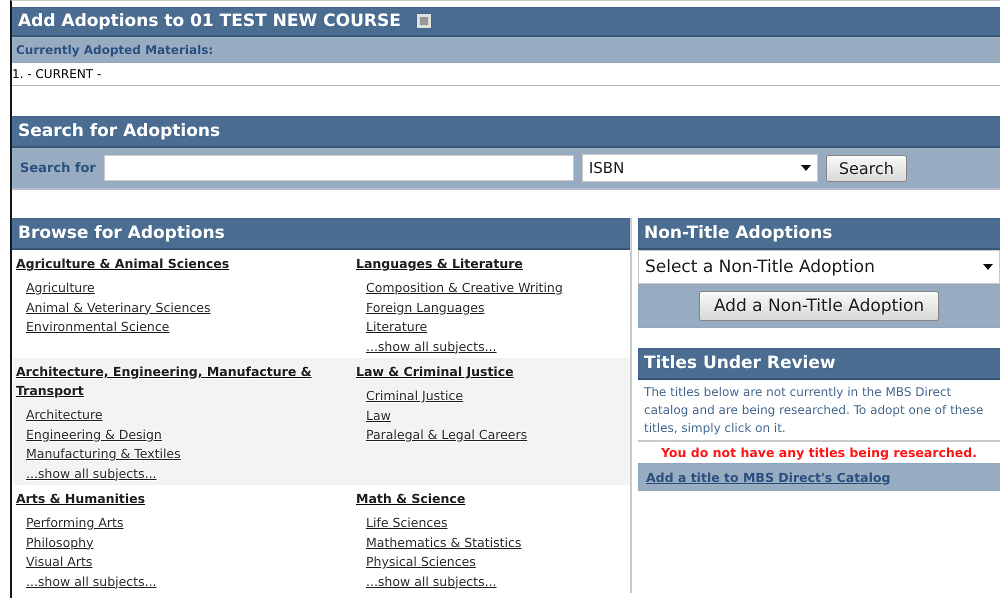 This screenshot has width=1000, height=598. What do you see at coordinates (187, 434) in the screenshot?
I see `subject-link: Engineering & Design` at bounding box center [187, 434].